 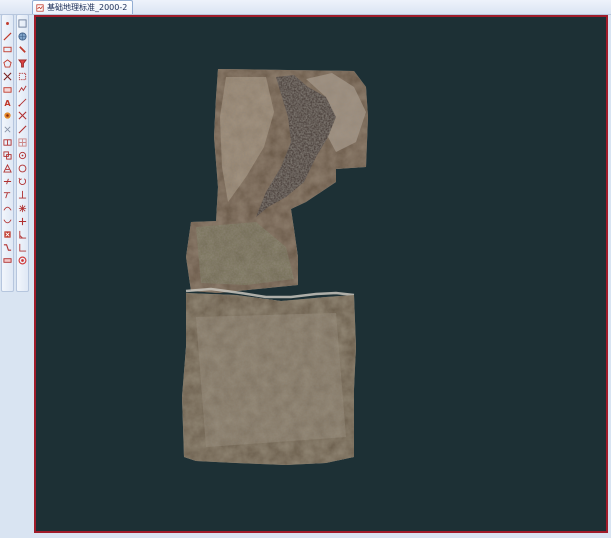 I want to click on text-icon: A, so click(x=7, y=102).